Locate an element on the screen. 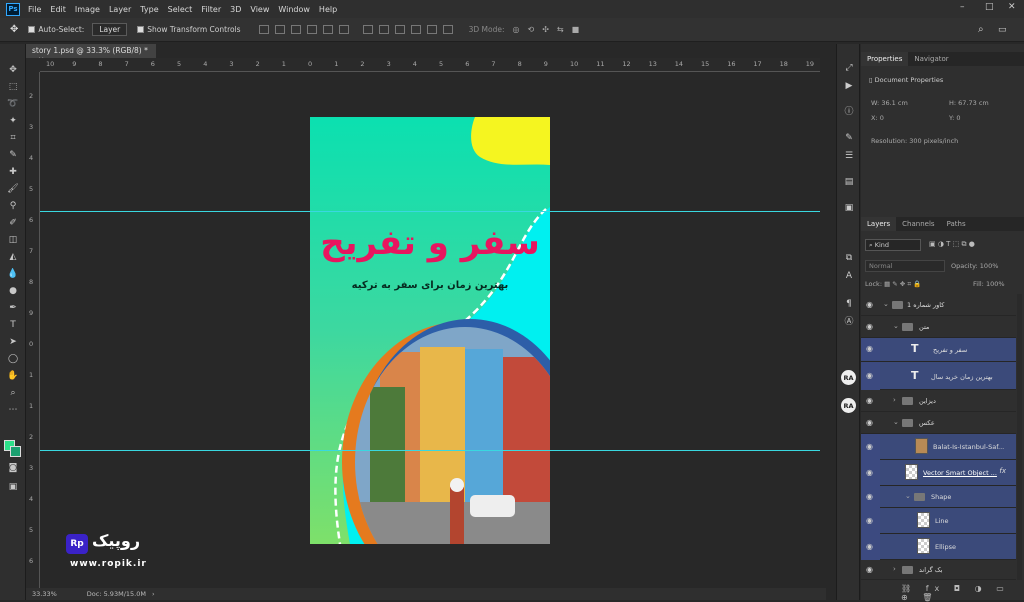  blend-mode-dropdown: Normal is located at coordinates (905, 266).